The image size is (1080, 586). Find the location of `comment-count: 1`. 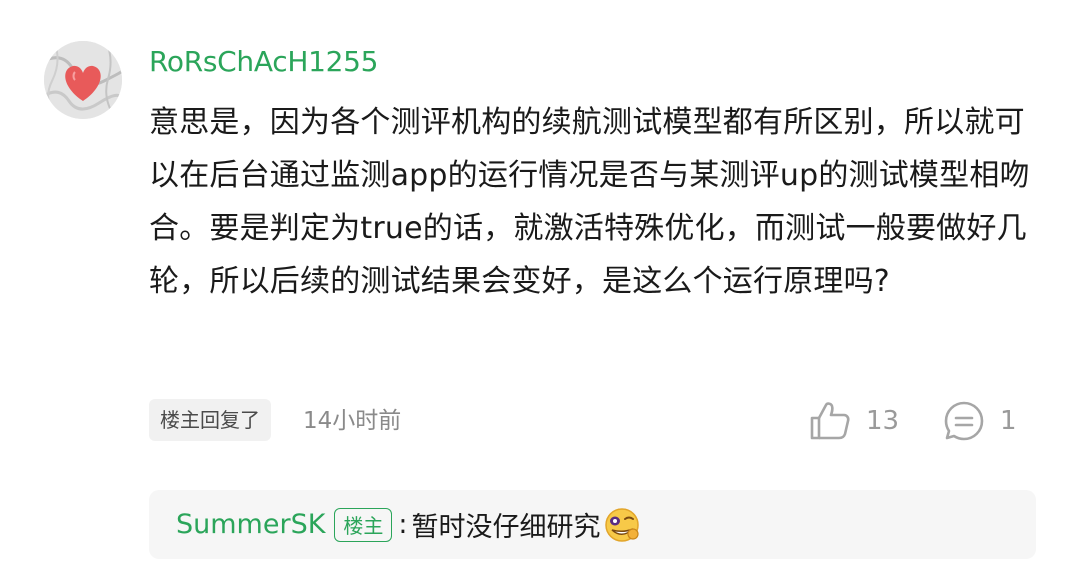

comment-count: 1 is located at coordinates (1008, 421).